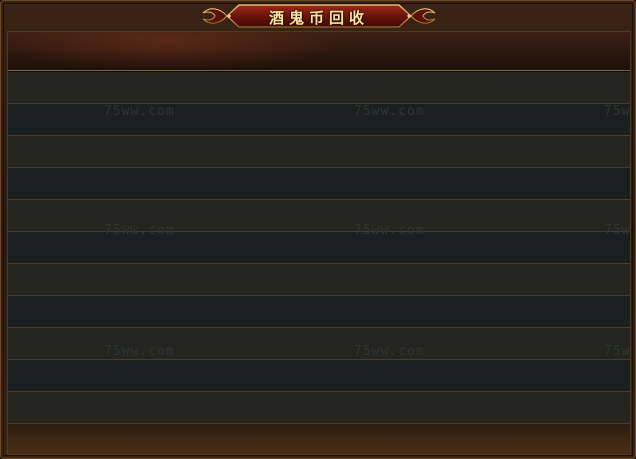 The height and width of the screenshot is (459, 636). I want to click on list-footer, so click(319, 439).